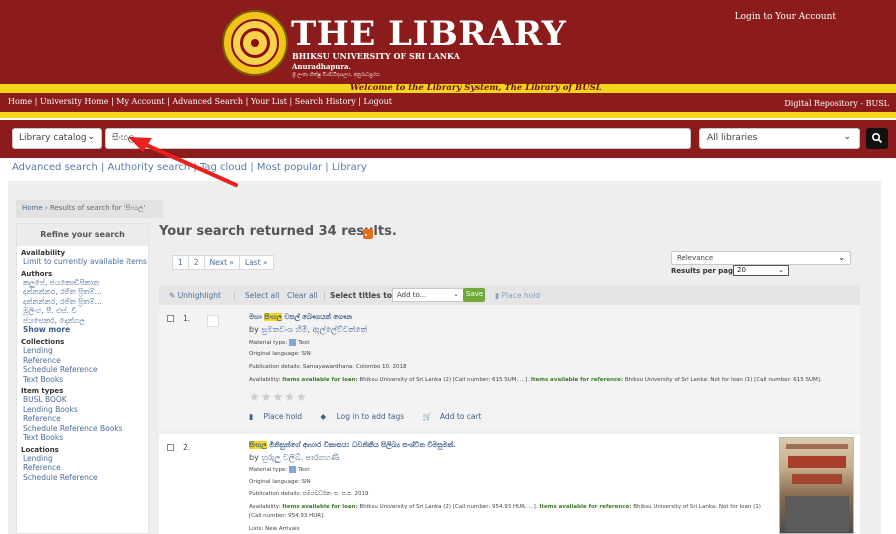 This screenshot has width=896, height=534. Describe the element at coordinates (187, 447) in the screenshot. I see `record-number: 2.` at that location.